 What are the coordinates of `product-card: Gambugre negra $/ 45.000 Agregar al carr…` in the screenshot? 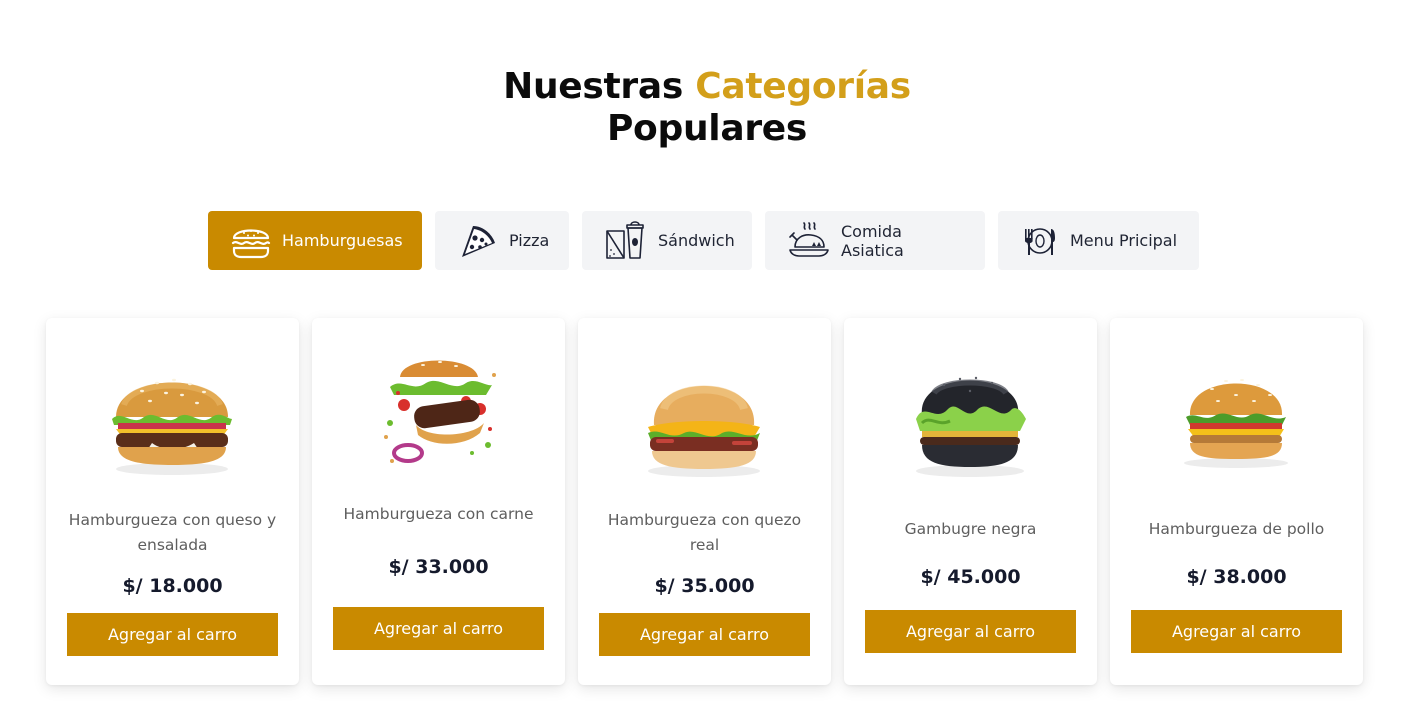 It's located at (970, 501).